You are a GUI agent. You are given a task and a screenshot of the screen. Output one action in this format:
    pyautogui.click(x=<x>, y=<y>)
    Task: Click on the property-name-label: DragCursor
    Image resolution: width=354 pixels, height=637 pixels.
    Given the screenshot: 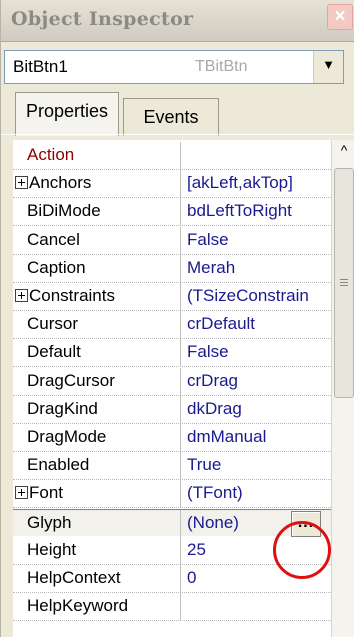 What is the action you would take?
    pyautogui.click(x=71, y=380)
    